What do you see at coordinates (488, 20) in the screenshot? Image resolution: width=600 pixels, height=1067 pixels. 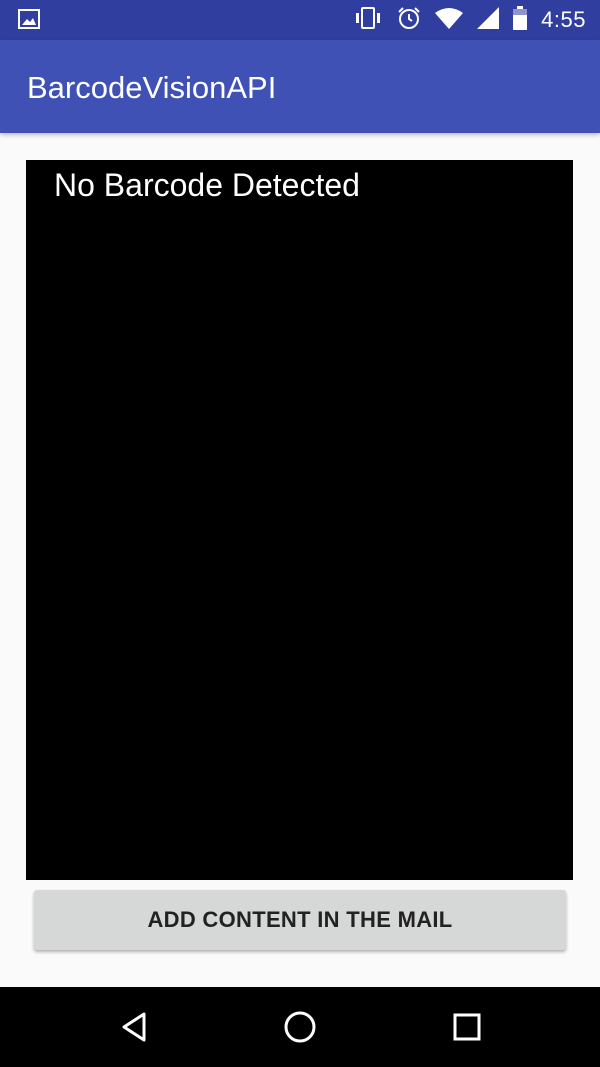 I see `signal-icon` at bounding box center [488, 20].